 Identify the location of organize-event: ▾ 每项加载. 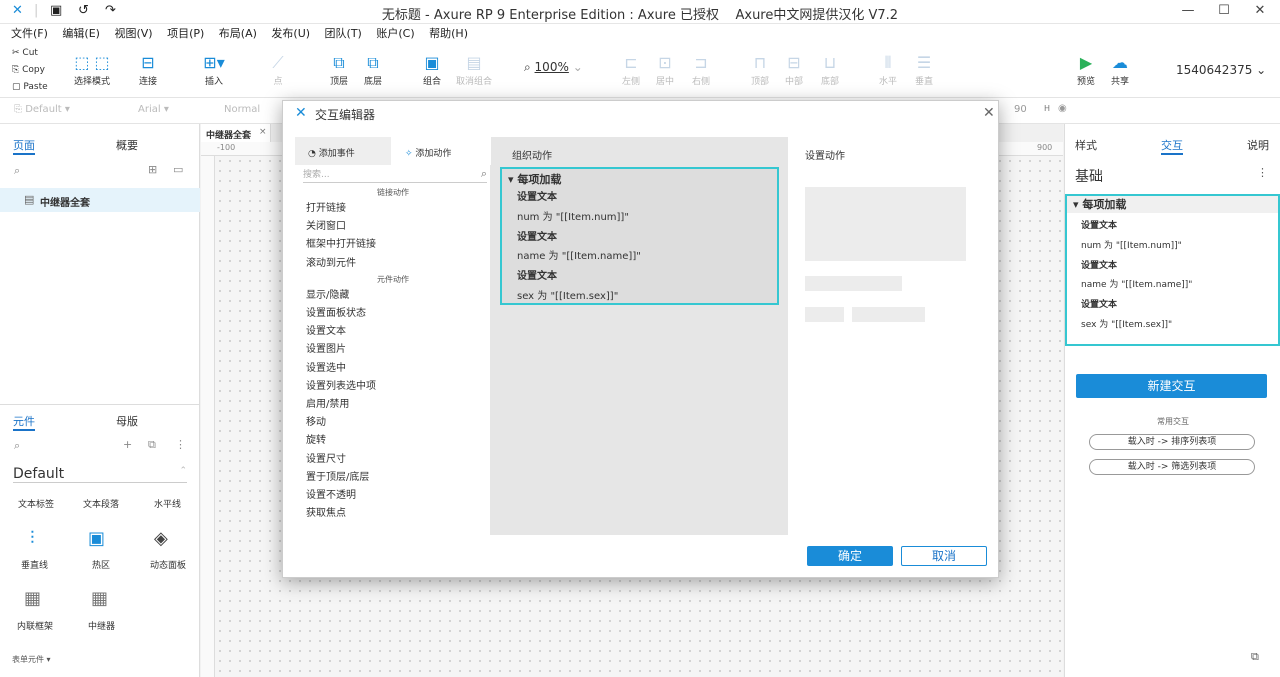
(639, 178).